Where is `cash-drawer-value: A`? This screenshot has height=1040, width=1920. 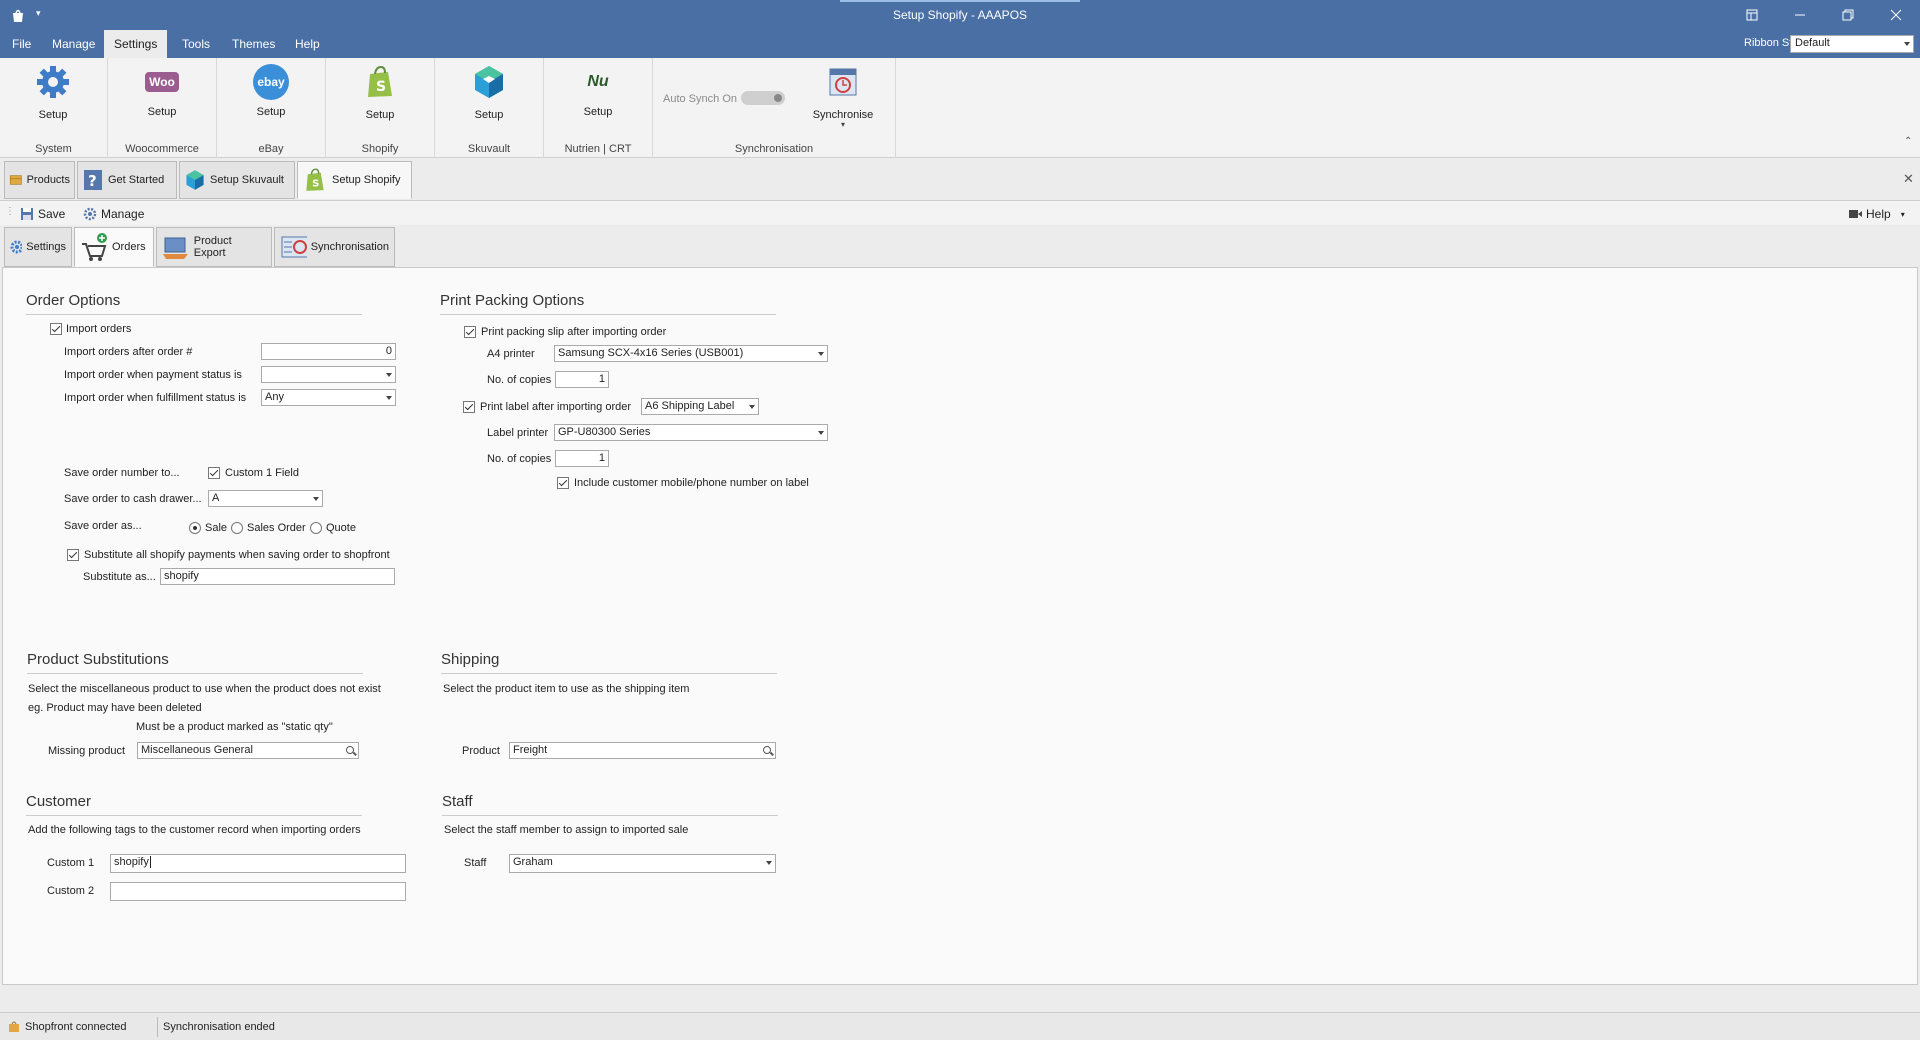 cash-drawer-value: A is located at coordinates (216, 498).